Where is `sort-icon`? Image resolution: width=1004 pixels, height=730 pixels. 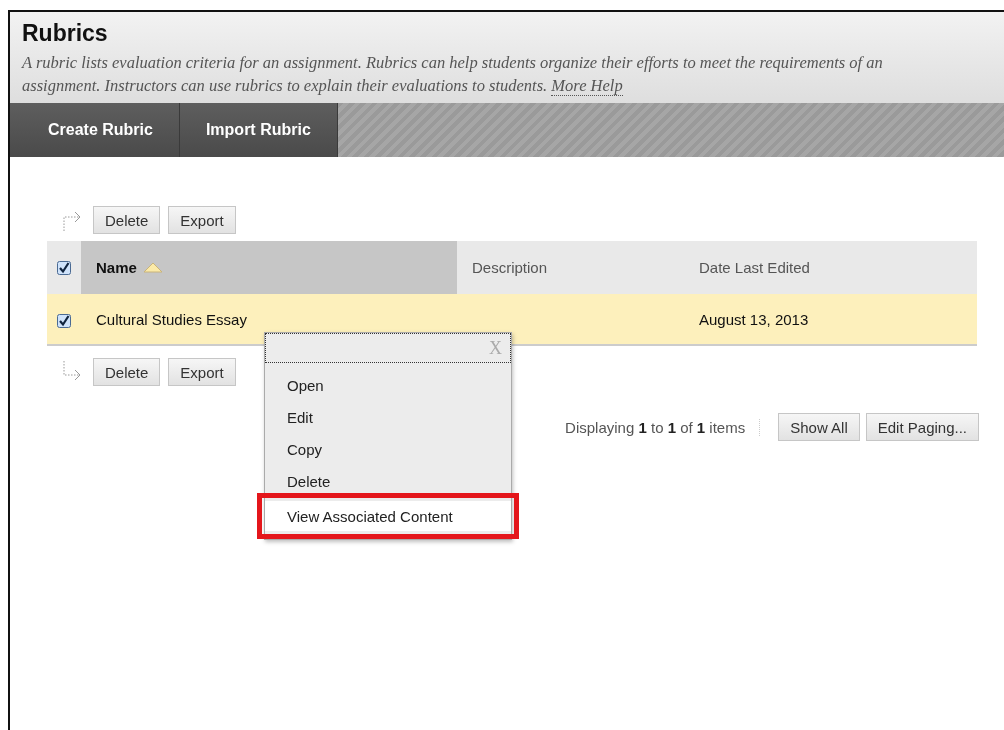
sort-icon is located at coordinates (152, 267).